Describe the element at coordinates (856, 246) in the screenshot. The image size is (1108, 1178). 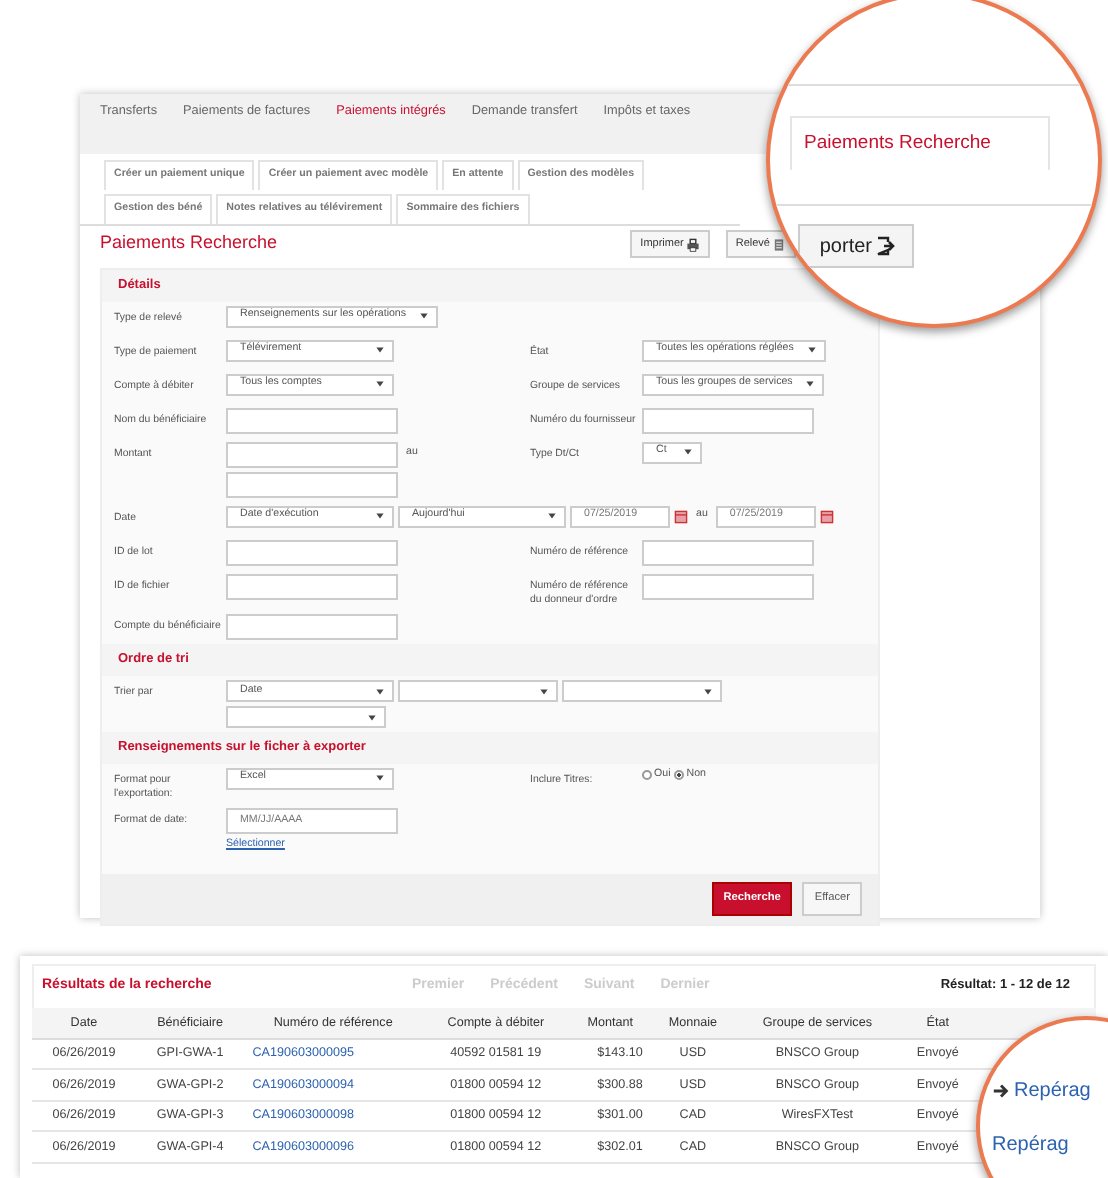
I see `export-button: porter` at that location.